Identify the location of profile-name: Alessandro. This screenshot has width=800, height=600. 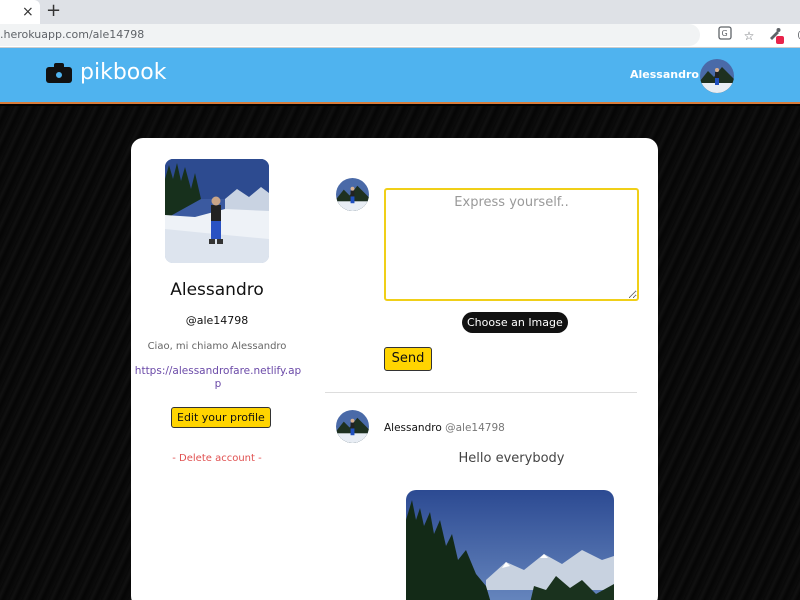
(217, 290).